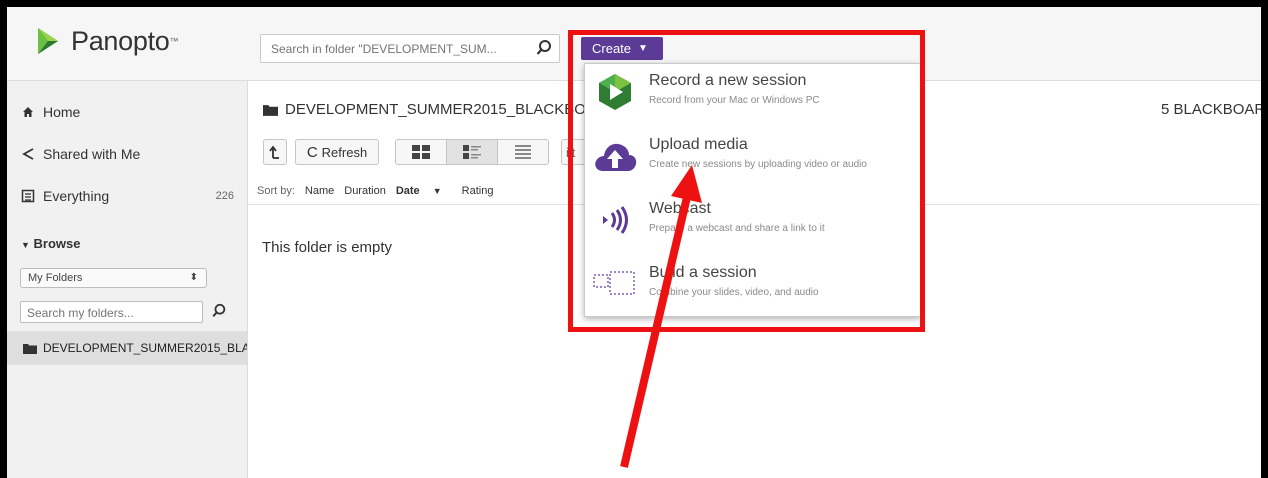 The width and height of the screenshot is (1268, 478). I want to click on home-icon, so click(28, 112).